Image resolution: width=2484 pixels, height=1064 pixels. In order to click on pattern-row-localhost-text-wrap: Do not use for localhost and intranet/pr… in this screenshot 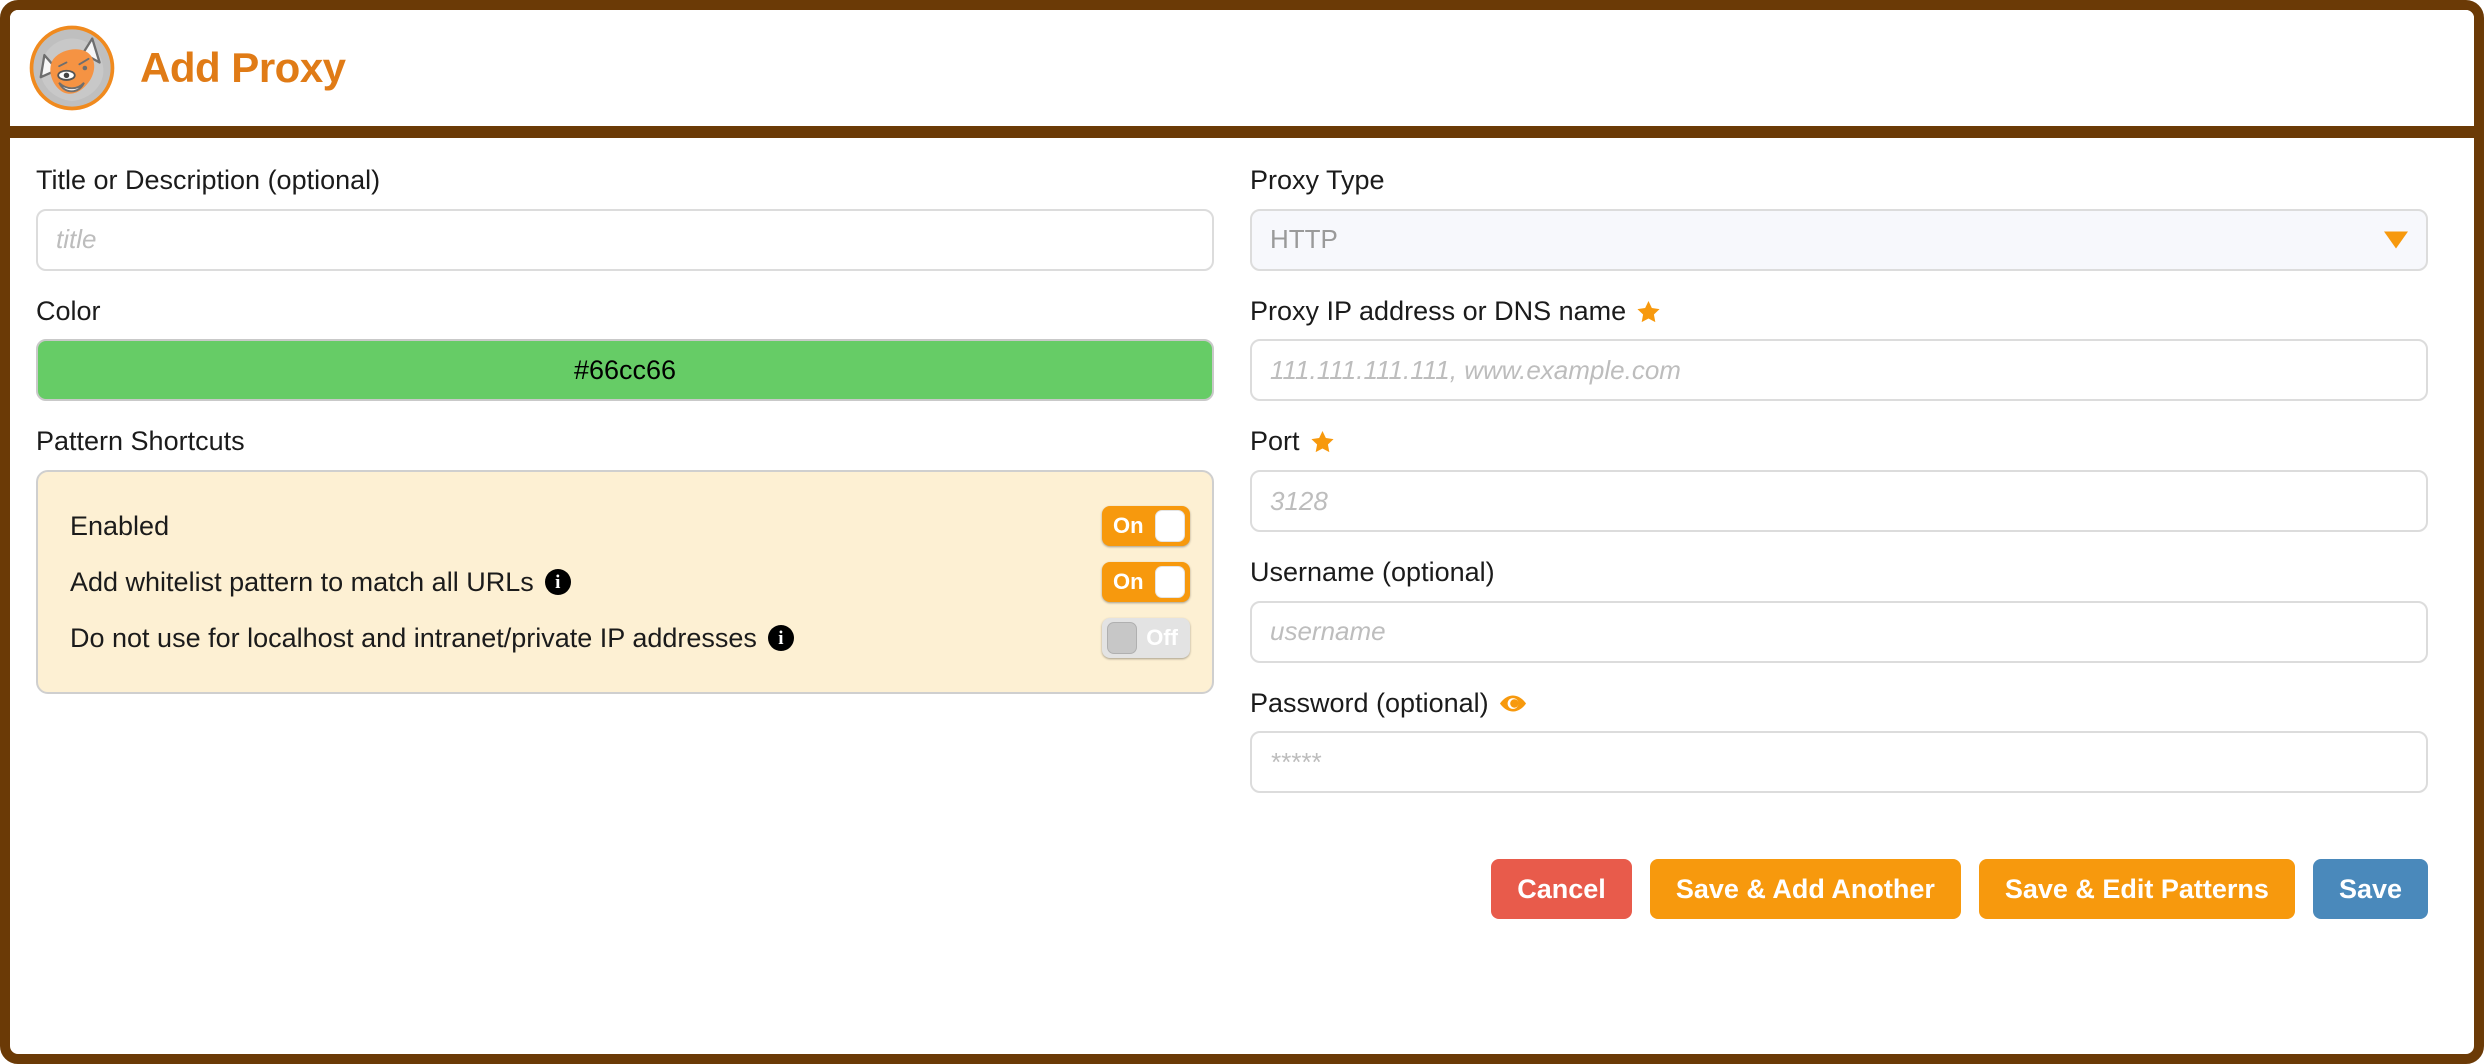, I will do `click(432, 638)`.